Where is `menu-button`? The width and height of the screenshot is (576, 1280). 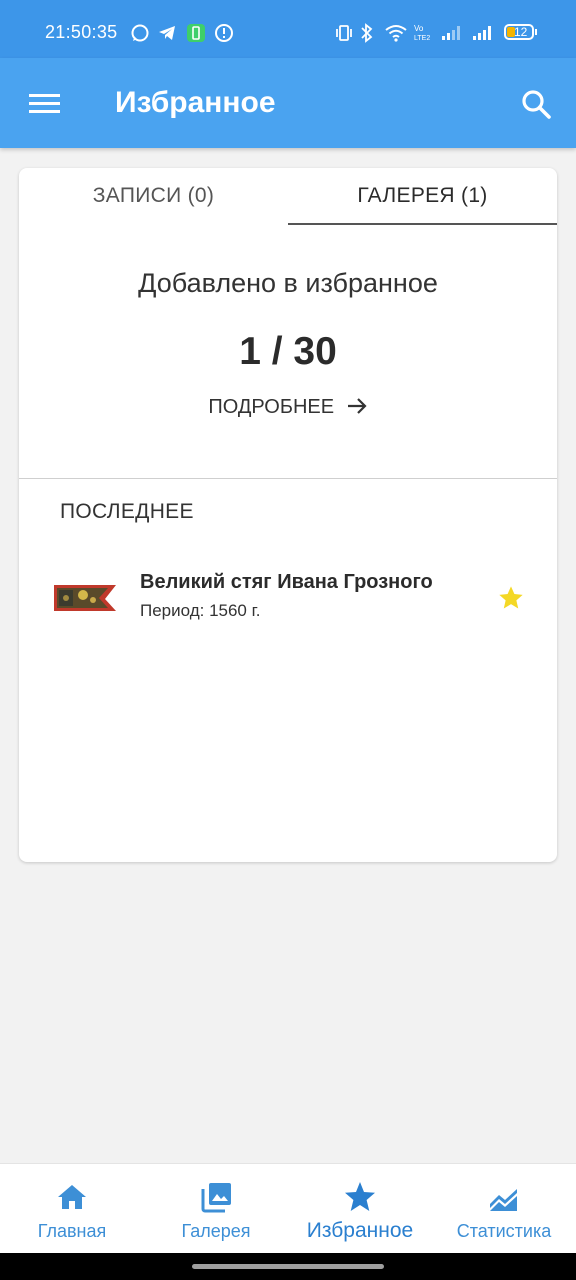 menu-button is located at coordinates (45, 103).